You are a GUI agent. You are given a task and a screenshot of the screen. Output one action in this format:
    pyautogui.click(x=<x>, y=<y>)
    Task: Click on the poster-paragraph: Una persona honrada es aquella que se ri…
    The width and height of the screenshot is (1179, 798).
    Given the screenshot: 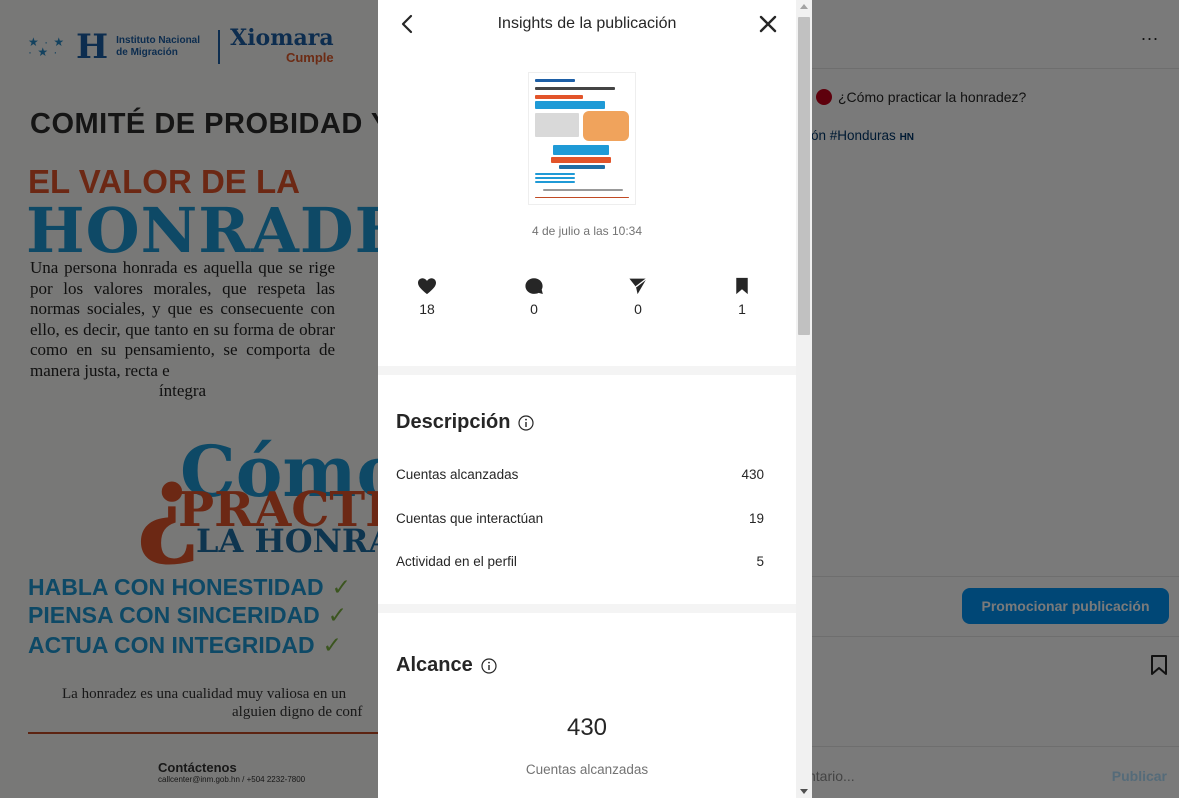 What is the action you would take?
    pyautogui.click(x=182, y=330)
    